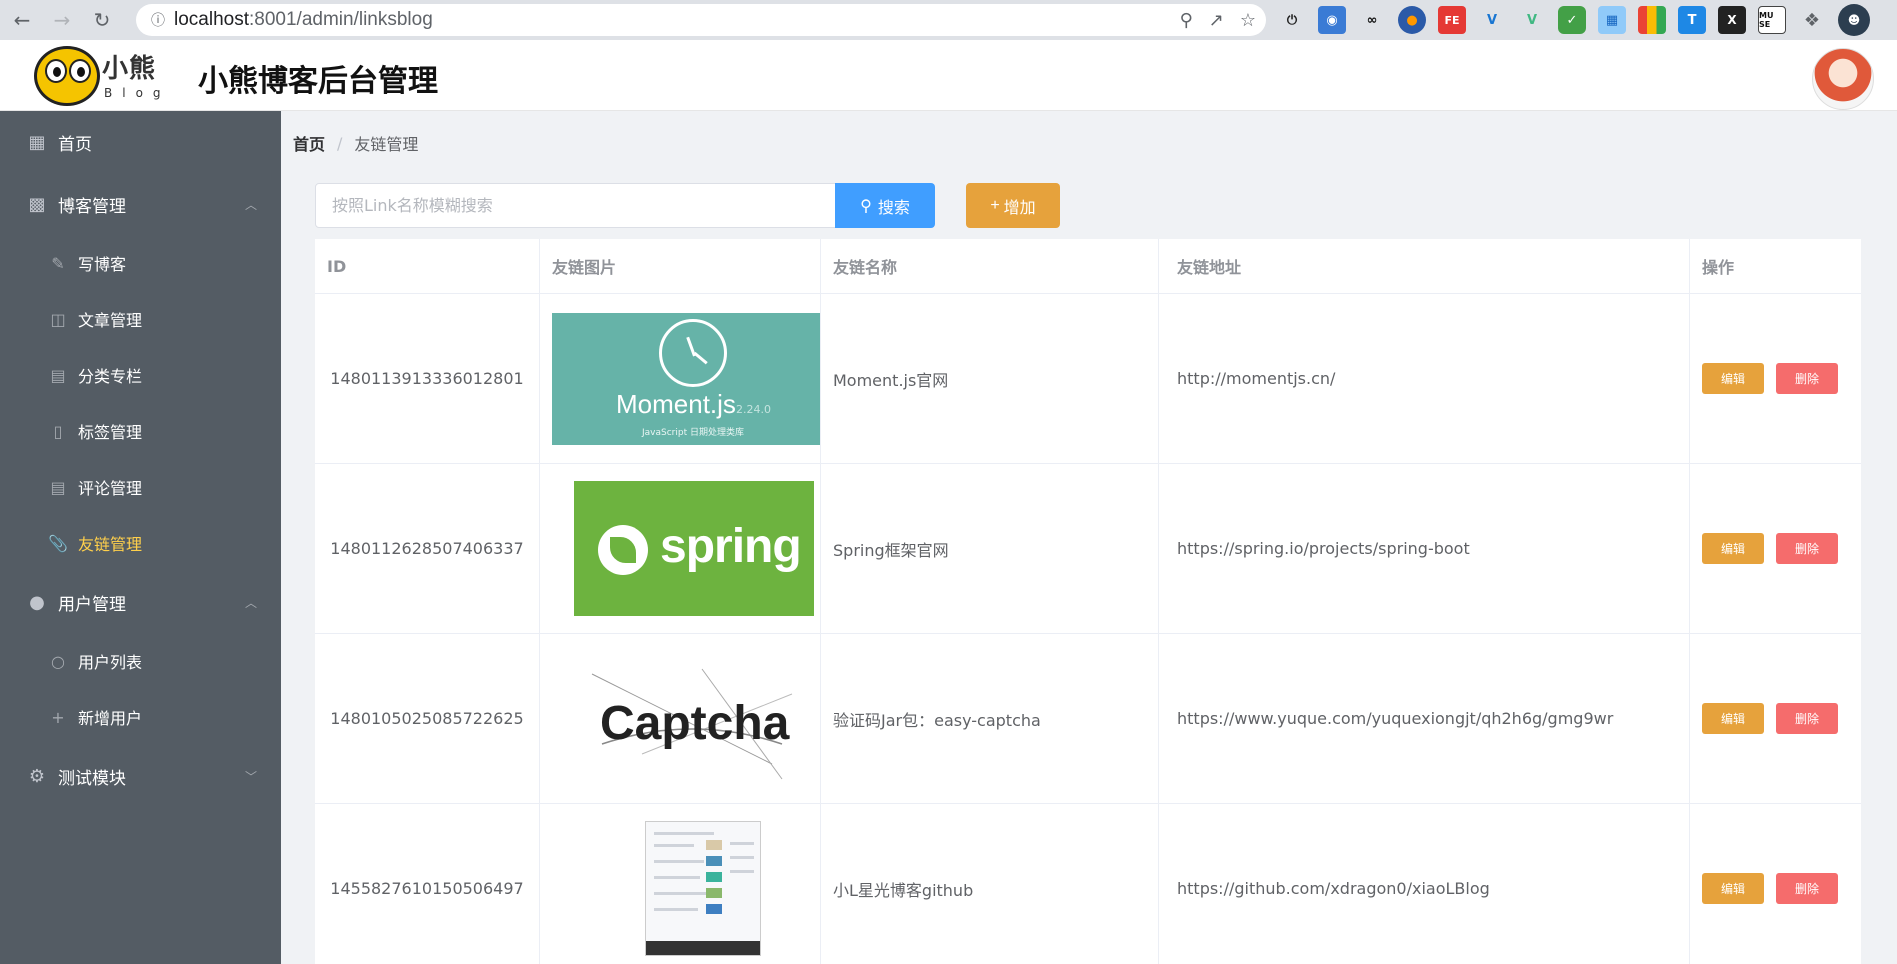  Describe the element at coordinates (1216, 20) in the screenshot. I see `share-icon: ↗` at that location.